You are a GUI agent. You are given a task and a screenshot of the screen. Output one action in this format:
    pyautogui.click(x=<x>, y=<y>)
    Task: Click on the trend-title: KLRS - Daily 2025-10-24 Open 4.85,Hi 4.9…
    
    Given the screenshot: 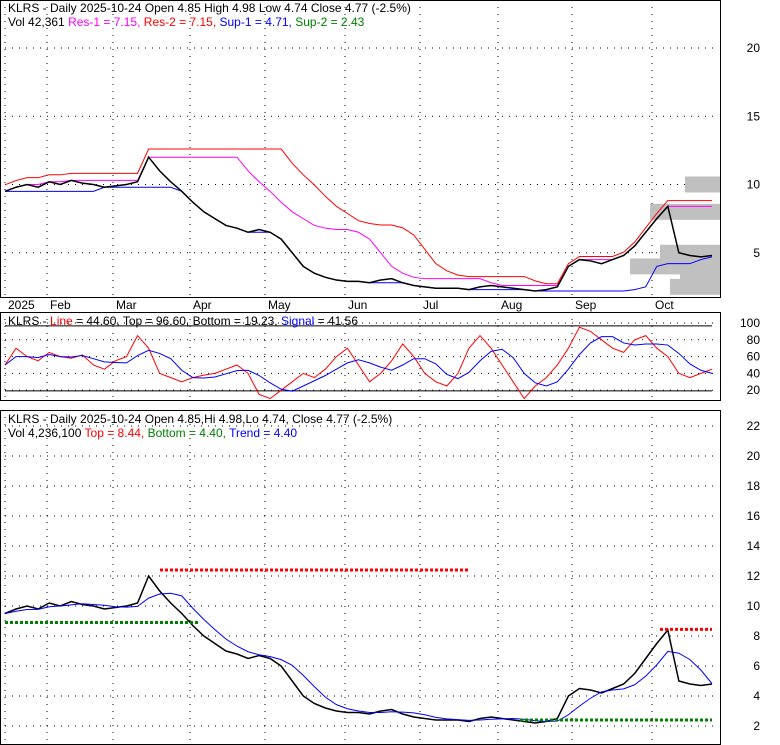 What is the action you would take?
    pyautogui.click(x=200, y=419)
    